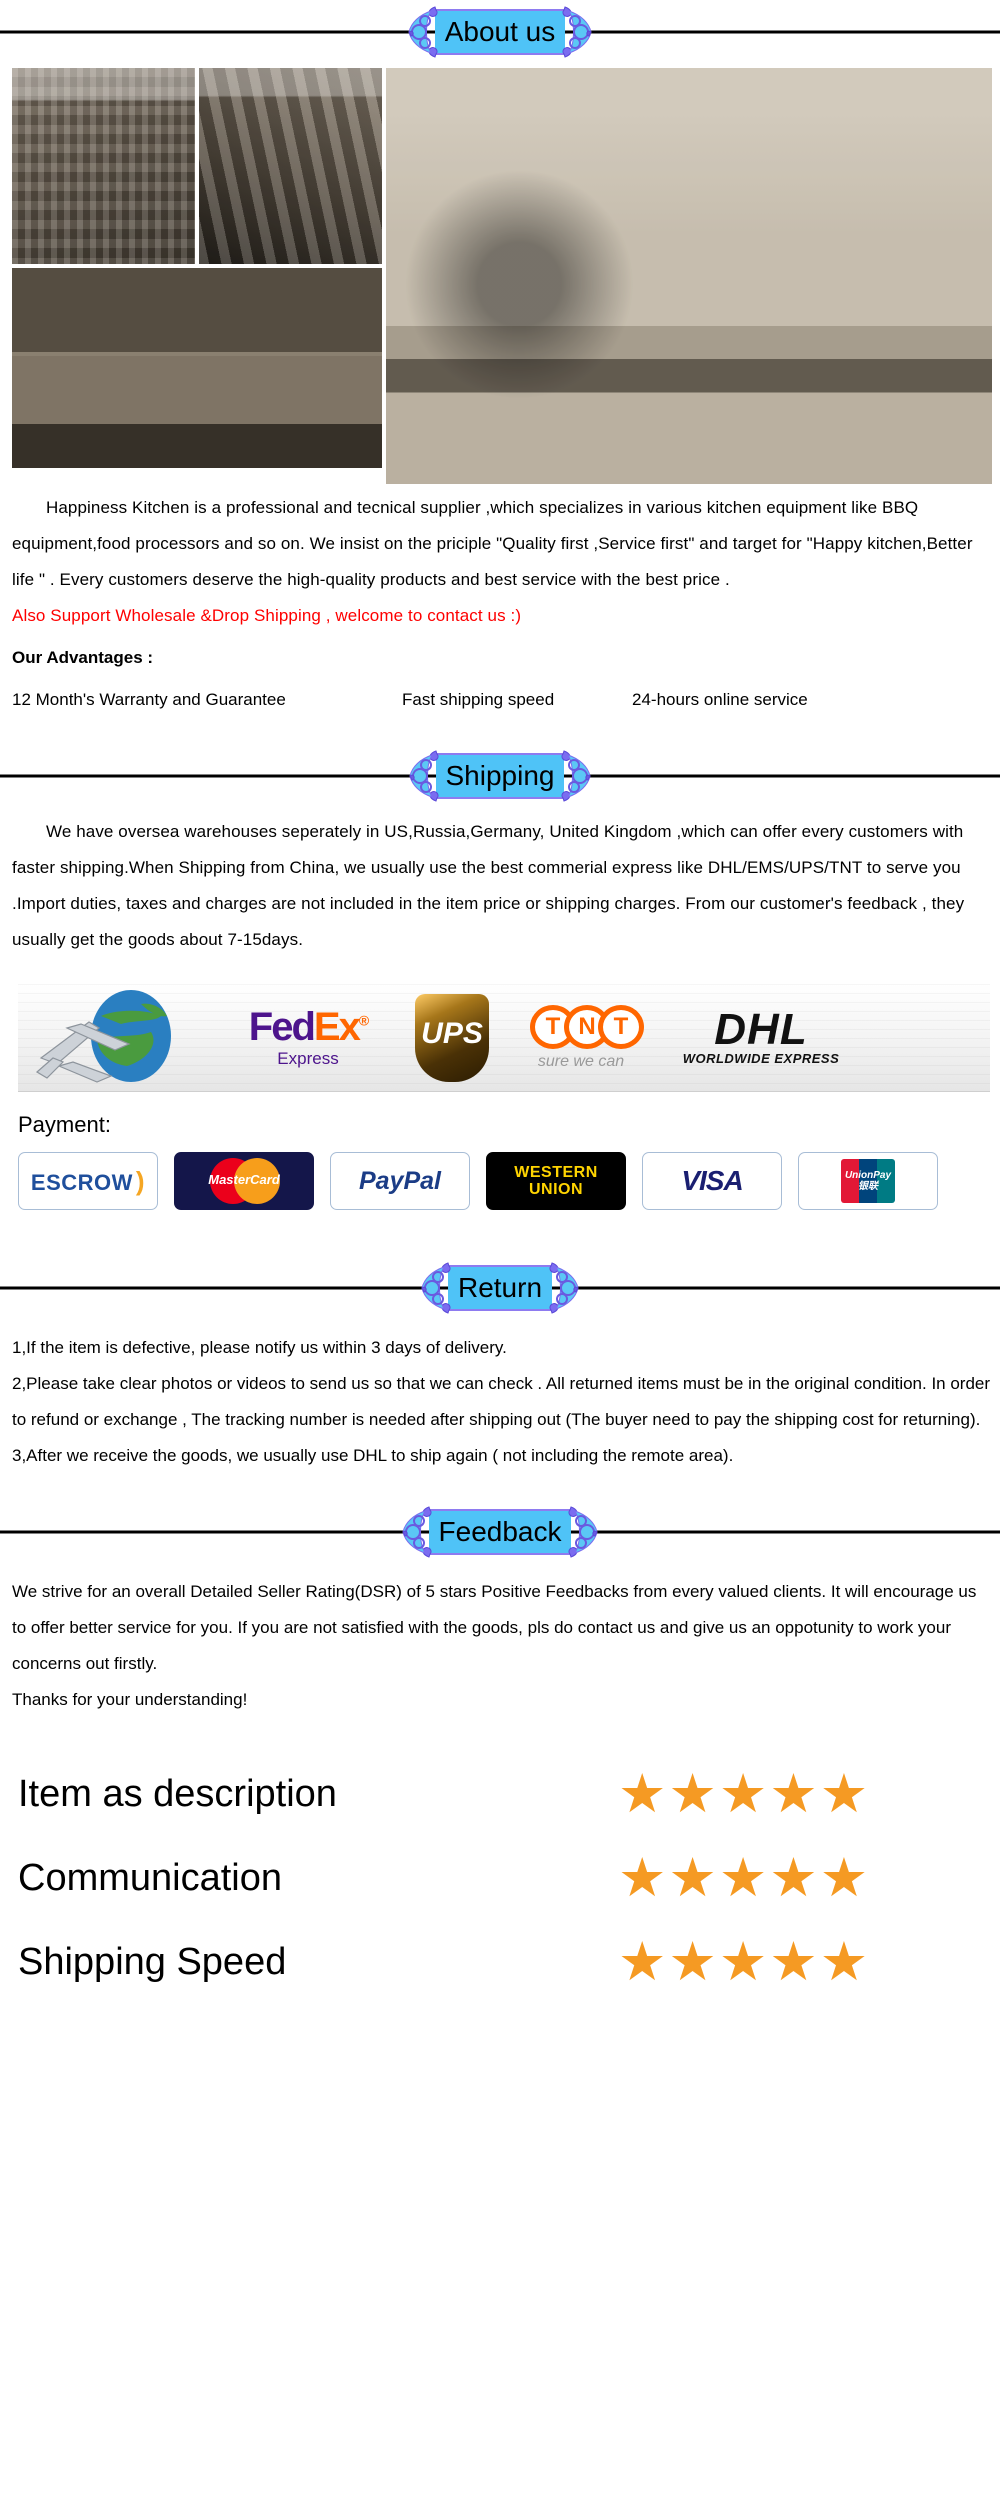 The image size is (1000, 2497). What do you see at coordinates (761, 1058) in the screenshot?
I see `dhl-tagline: WORLDWIDE EXPRESS` at bounding box center [761, 1058].